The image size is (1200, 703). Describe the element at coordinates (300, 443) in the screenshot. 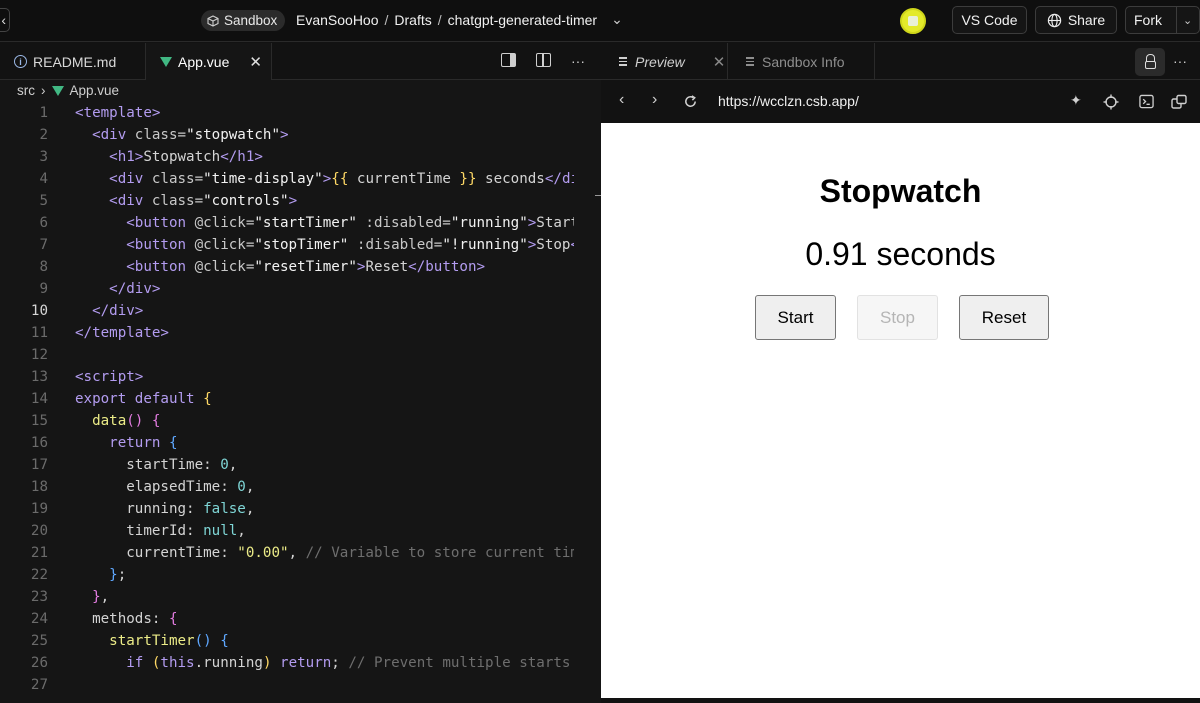

I see `code-line: 16 return {` at that location.